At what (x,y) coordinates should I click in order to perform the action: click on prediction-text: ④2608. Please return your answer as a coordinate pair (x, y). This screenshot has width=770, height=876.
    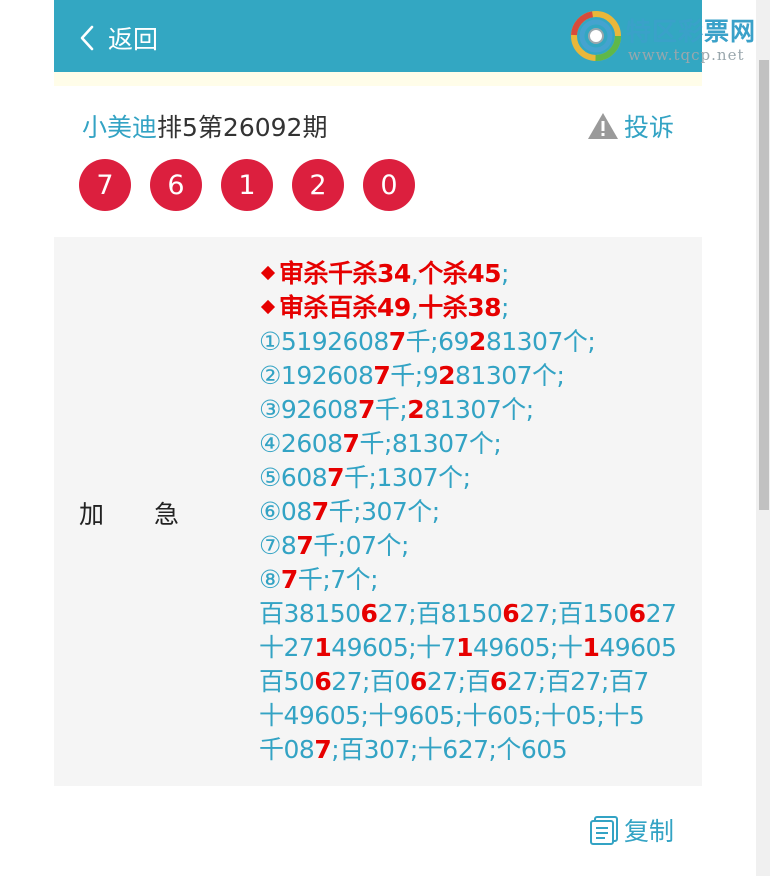
    Looking at the image, I should click on (301, 443).